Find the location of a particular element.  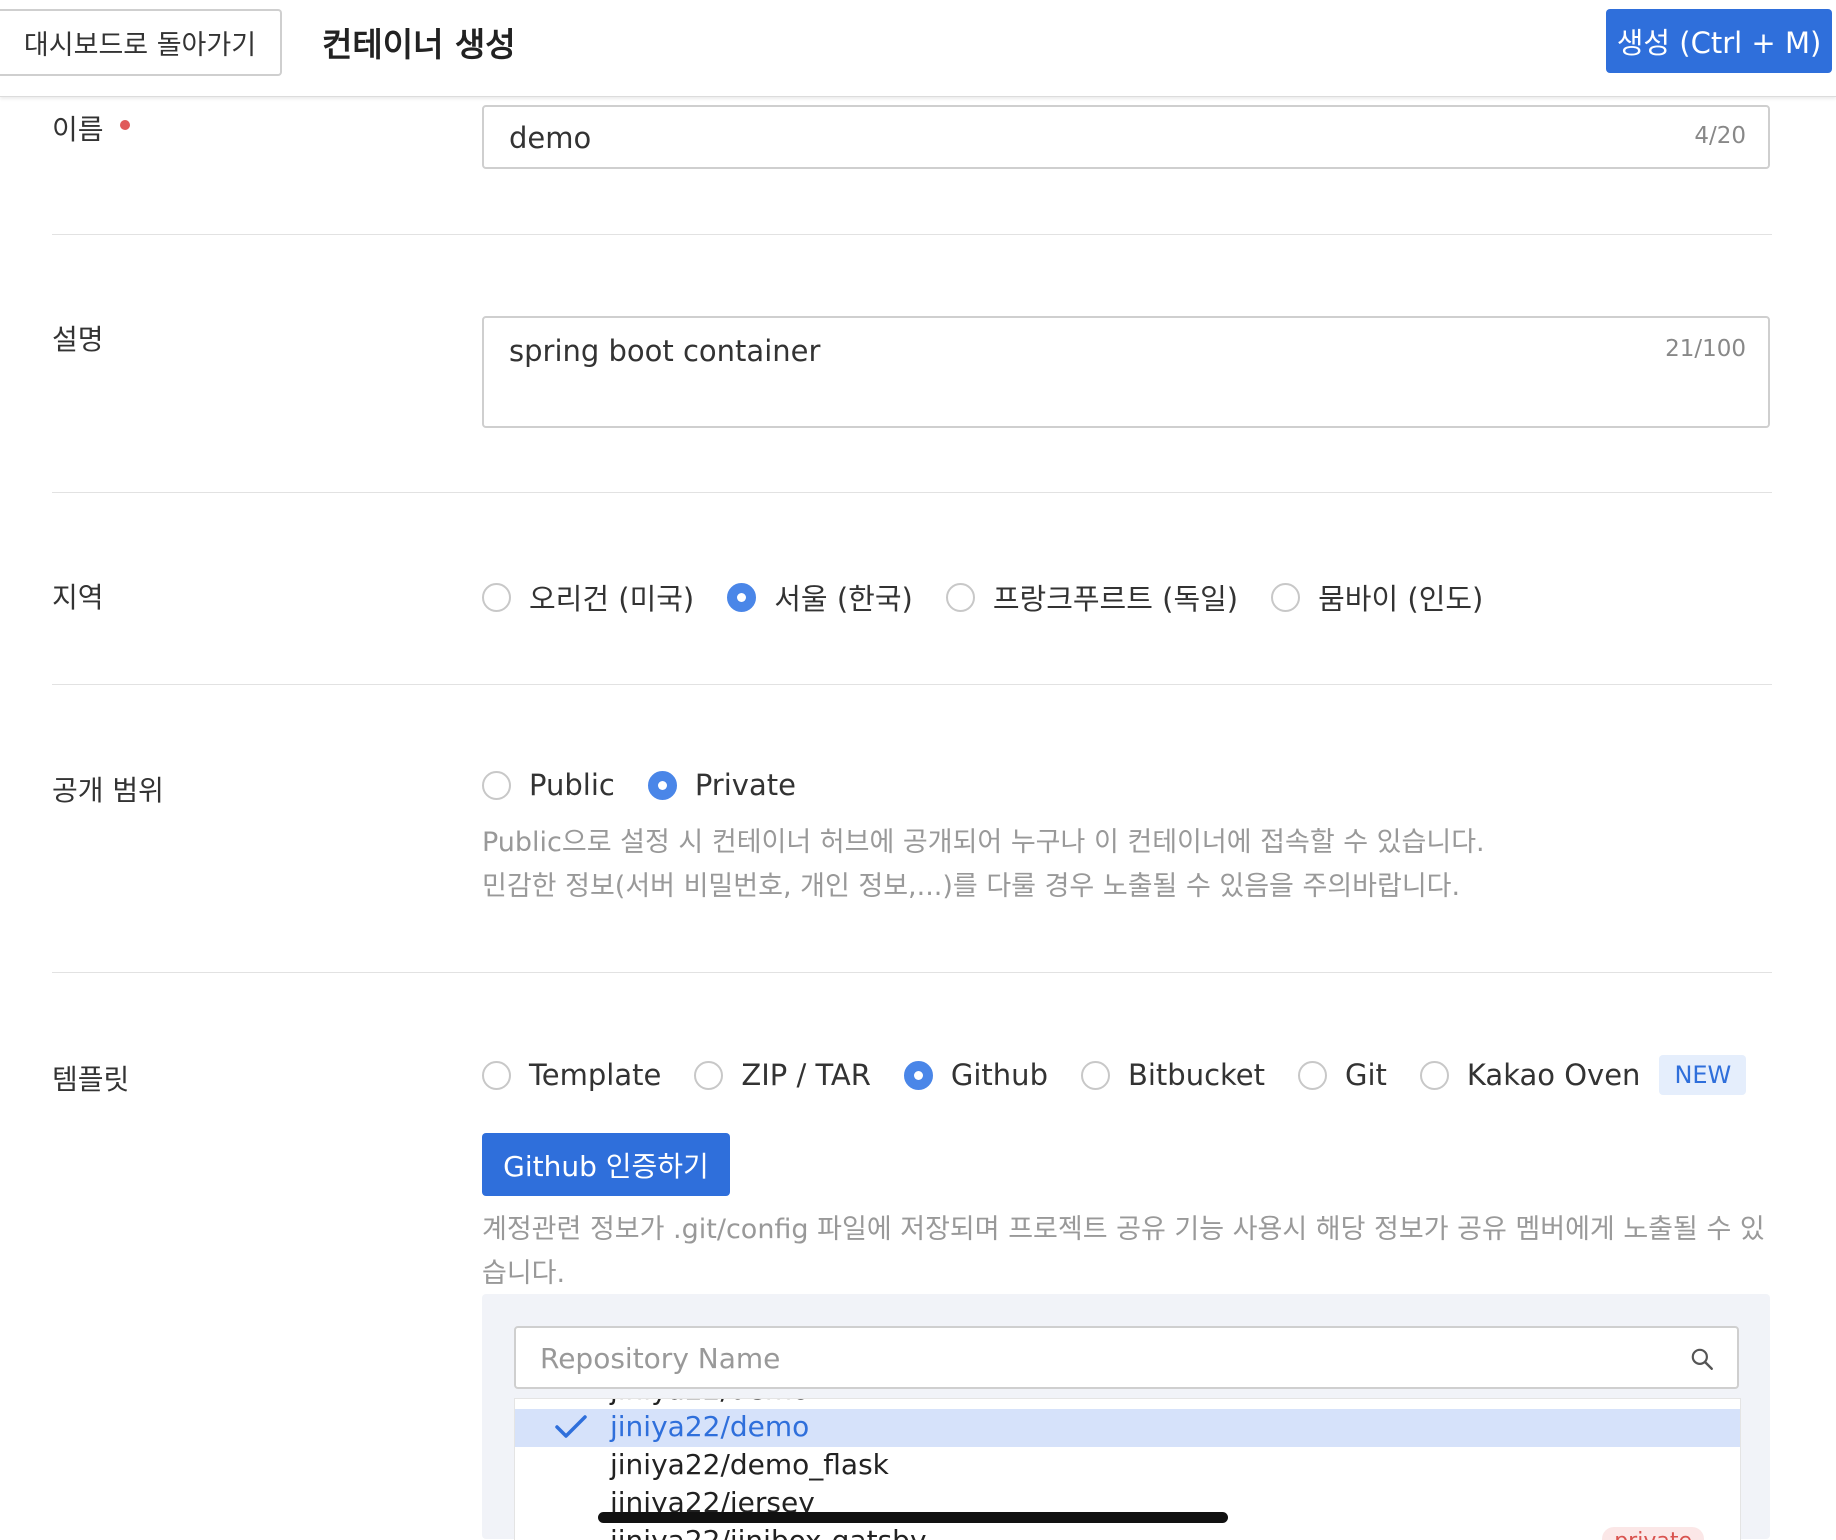

template-option-template: Template is located at coordinates (571, 1075).